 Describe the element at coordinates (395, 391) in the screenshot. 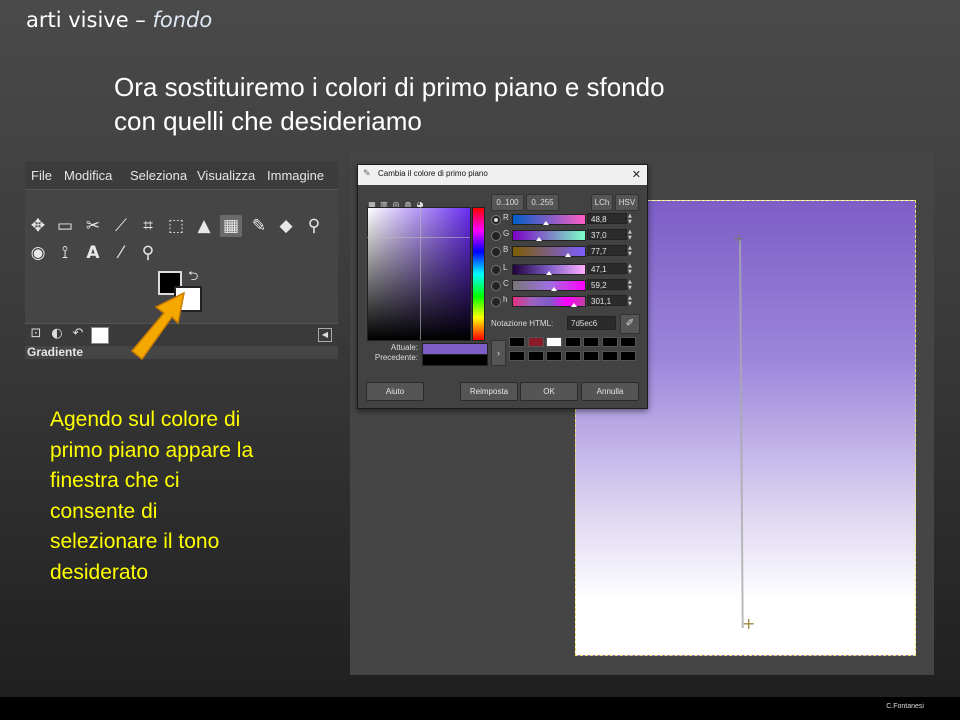

I see `help-button: Aiuto` at that location.